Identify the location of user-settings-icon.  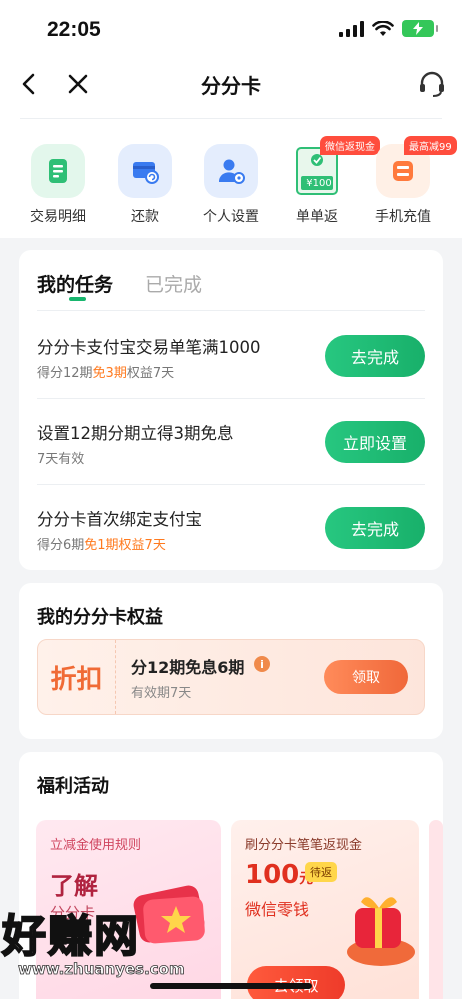
(231, 171).